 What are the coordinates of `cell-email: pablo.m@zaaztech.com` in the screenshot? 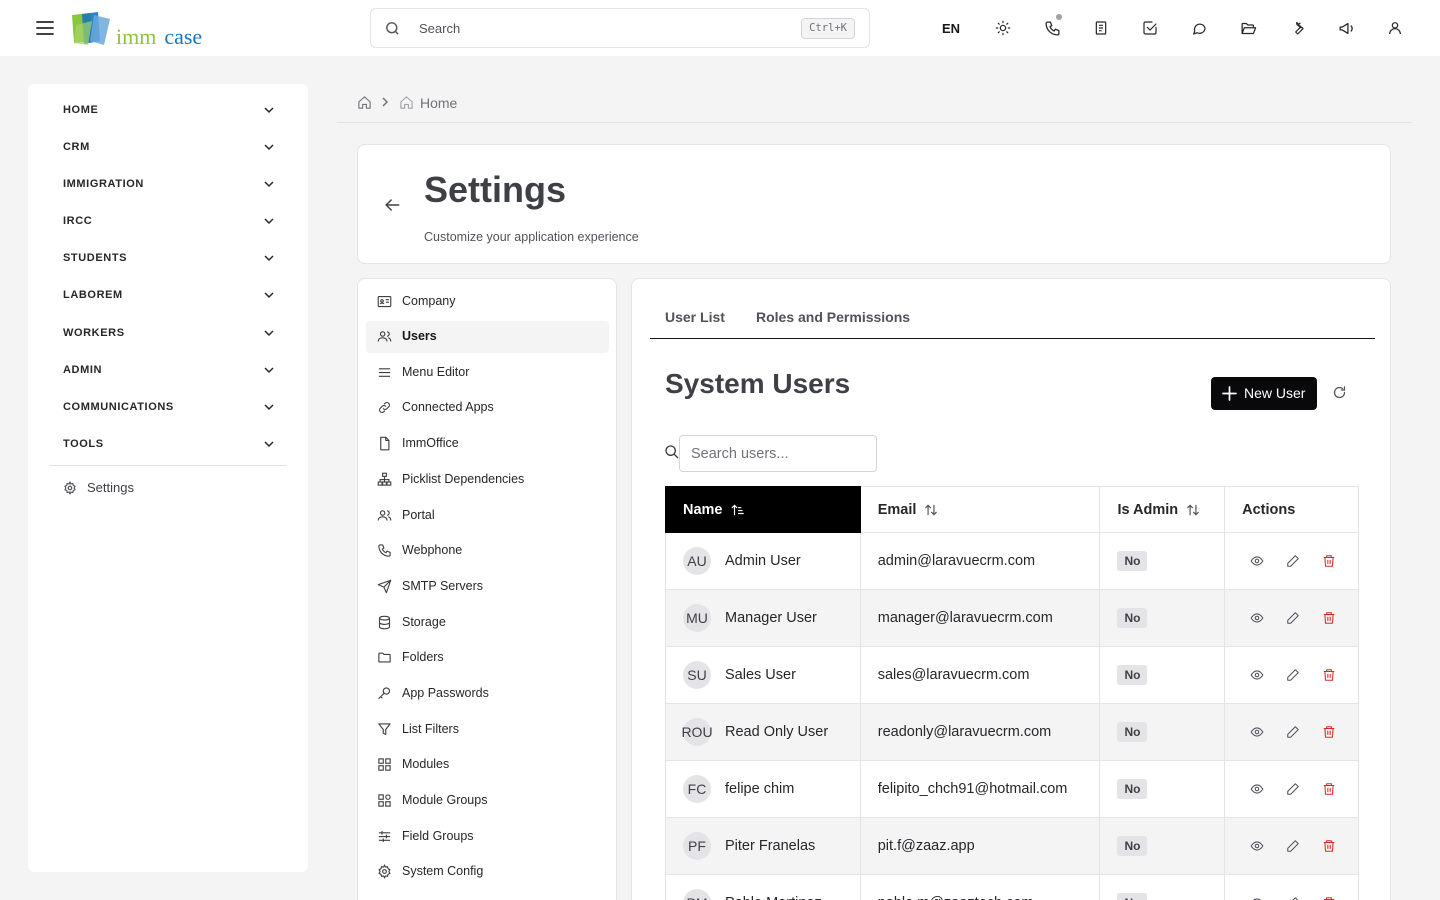 It's located at (980, 887).